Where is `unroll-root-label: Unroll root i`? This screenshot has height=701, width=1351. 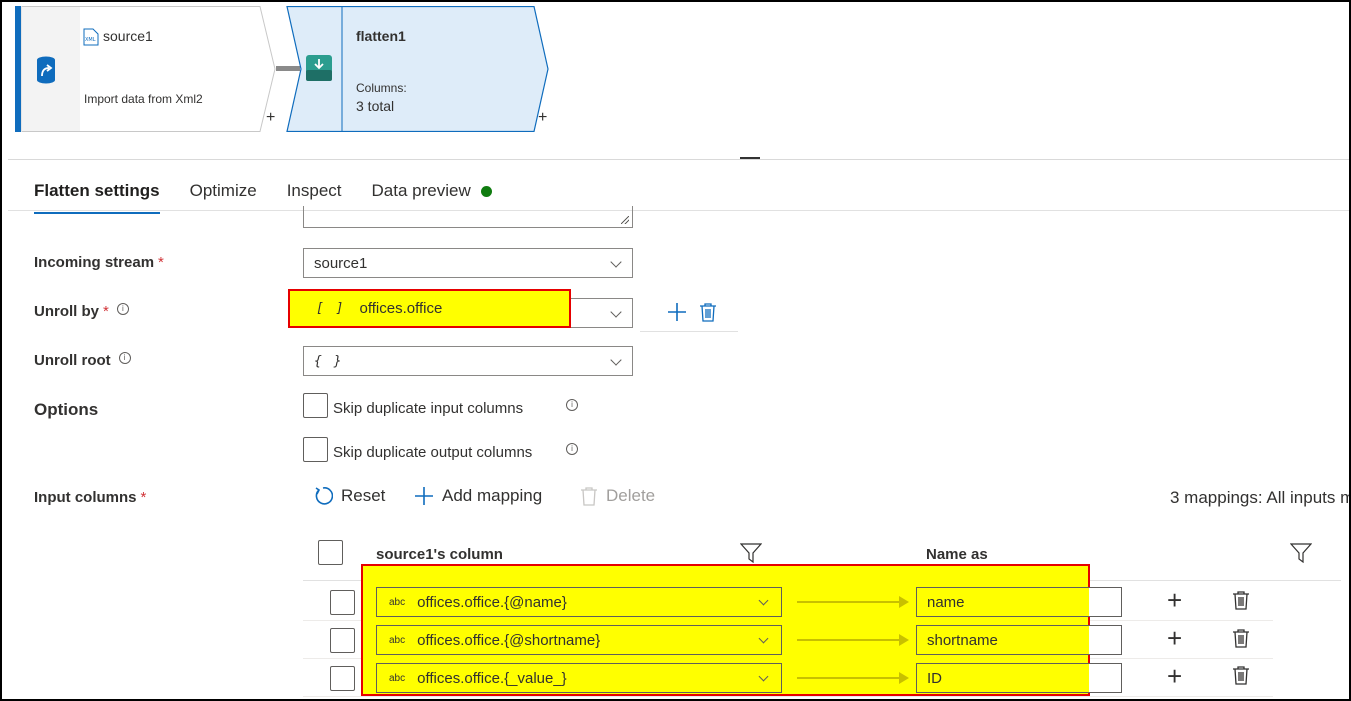 unroll-root-label: Unroll root i is located at coordinates (82, 360).